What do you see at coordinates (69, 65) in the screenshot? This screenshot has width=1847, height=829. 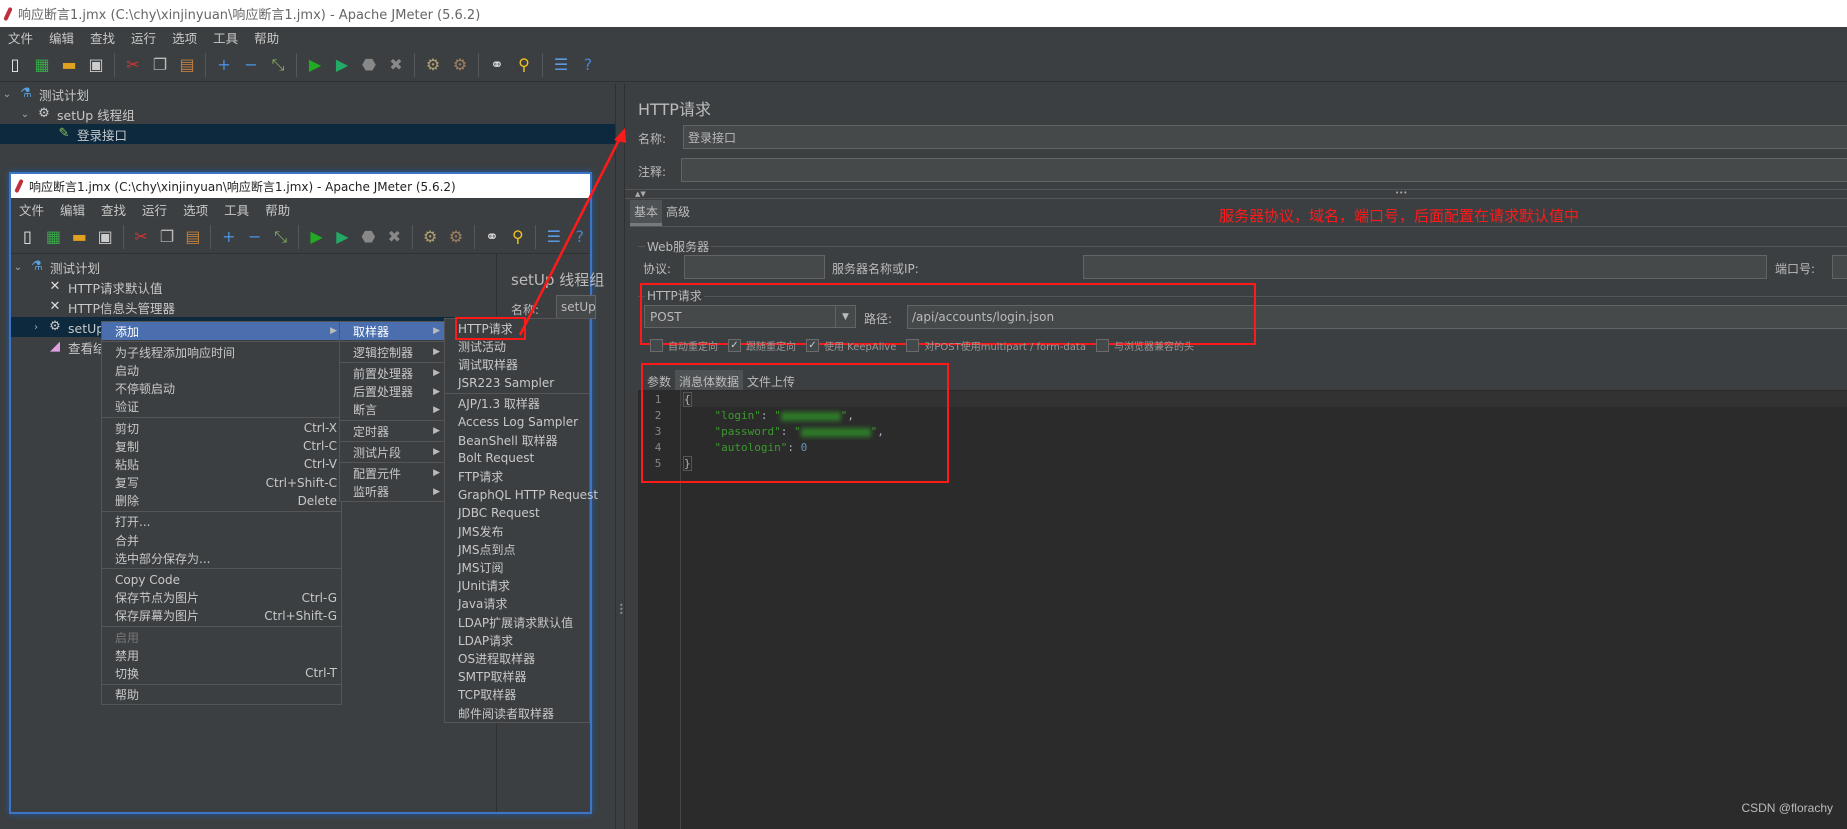 I see `open-button: ▬` at bounding box center [69, 65].